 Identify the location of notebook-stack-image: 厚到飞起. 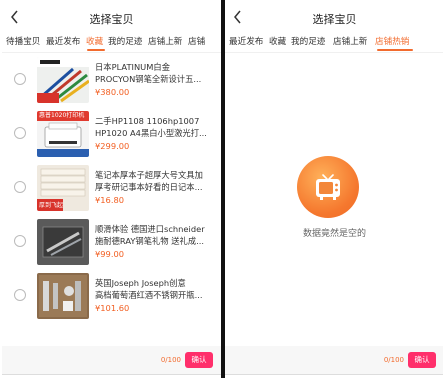
(63, 188).